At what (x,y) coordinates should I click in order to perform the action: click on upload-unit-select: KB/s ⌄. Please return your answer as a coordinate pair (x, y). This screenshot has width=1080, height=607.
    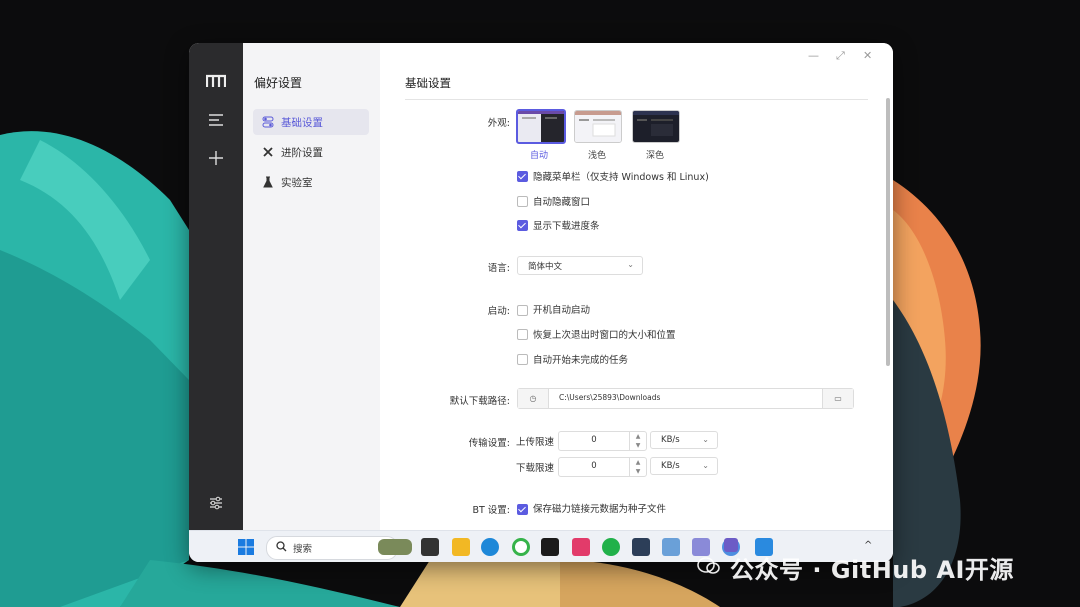
    Looking at the image, I should click on (684, 440).